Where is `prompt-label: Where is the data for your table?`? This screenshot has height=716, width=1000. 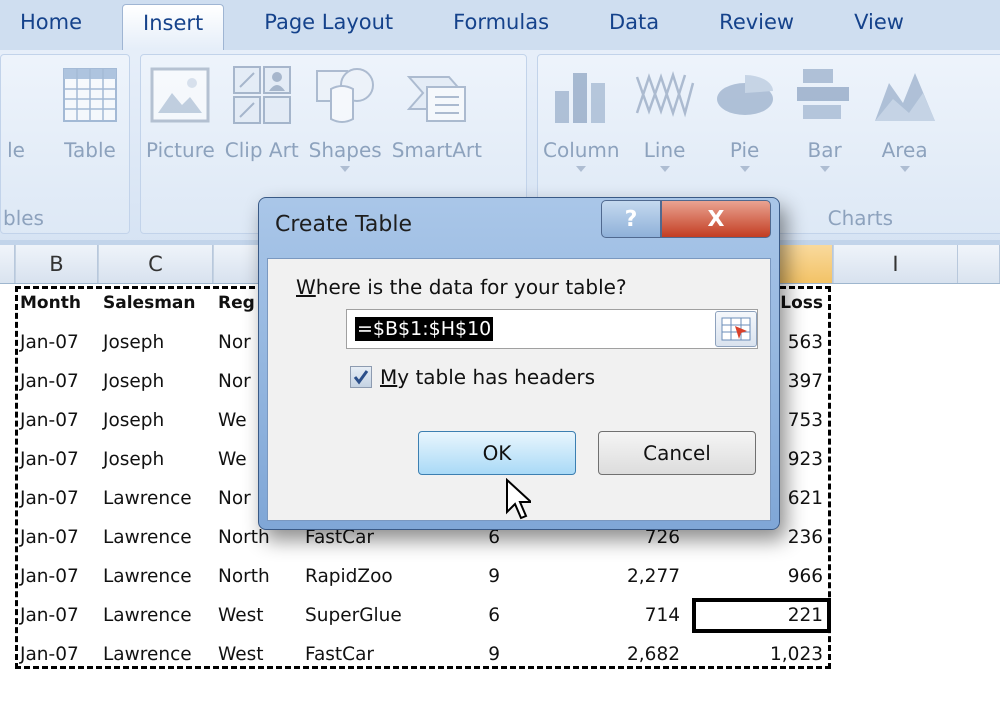
prompt-label: Where is the data for your table? is located at coordinates (461, 287).